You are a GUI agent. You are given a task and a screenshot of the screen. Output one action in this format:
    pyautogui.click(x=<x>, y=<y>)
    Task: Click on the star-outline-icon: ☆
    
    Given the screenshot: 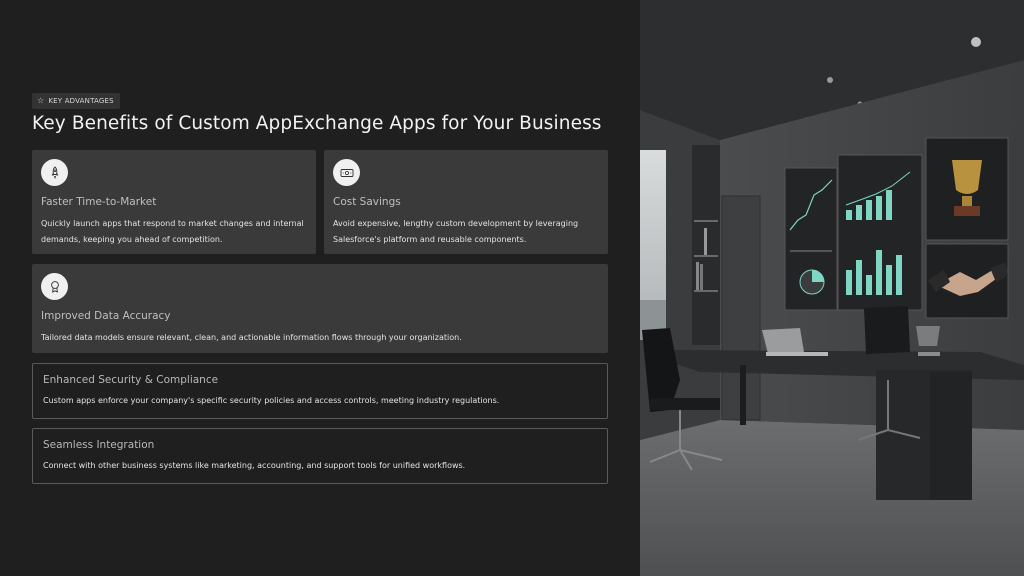 What is the action you would take?
    pyautogui.click(x=41, y=100)
    